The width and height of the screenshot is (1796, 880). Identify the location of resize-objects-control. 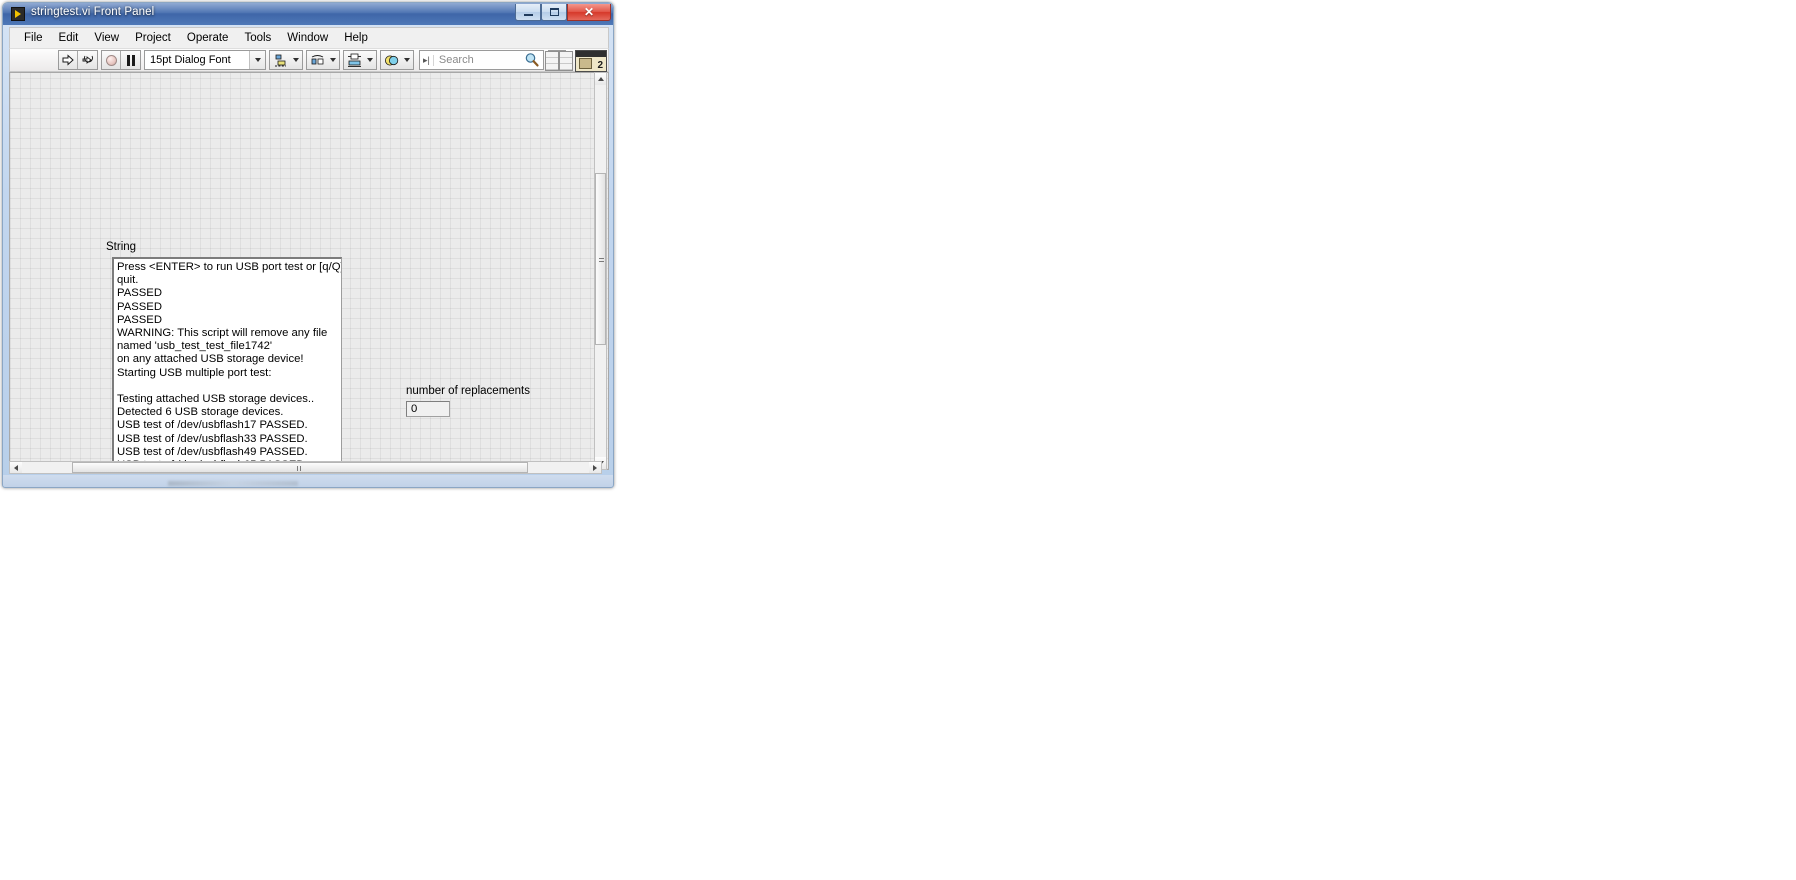
(360, 60).